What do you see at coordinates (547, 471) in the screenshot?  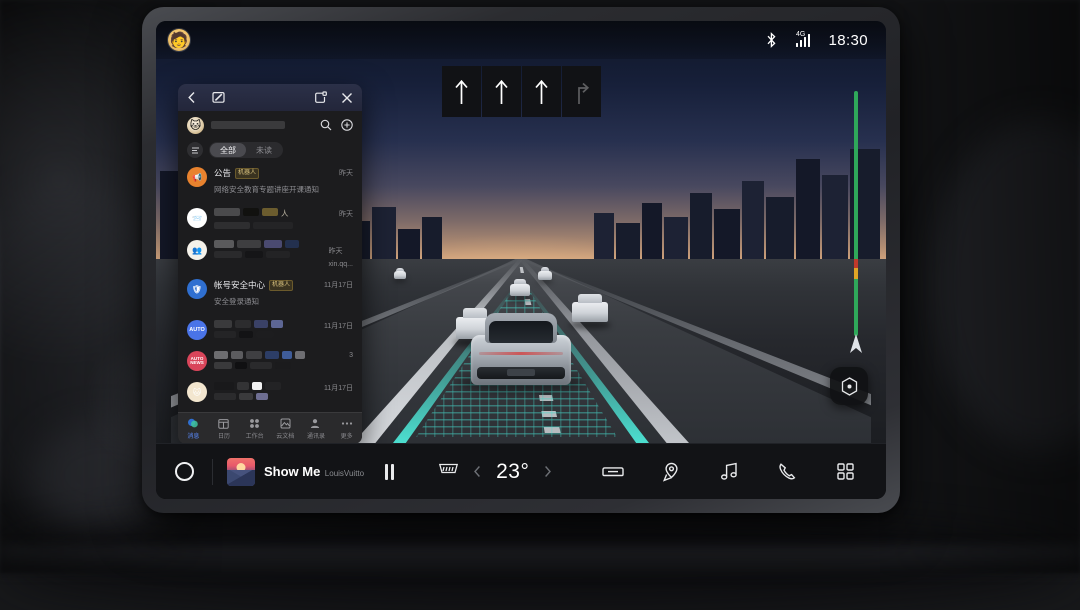 I see `temp-increase-button` at bounding box center [547, 471].